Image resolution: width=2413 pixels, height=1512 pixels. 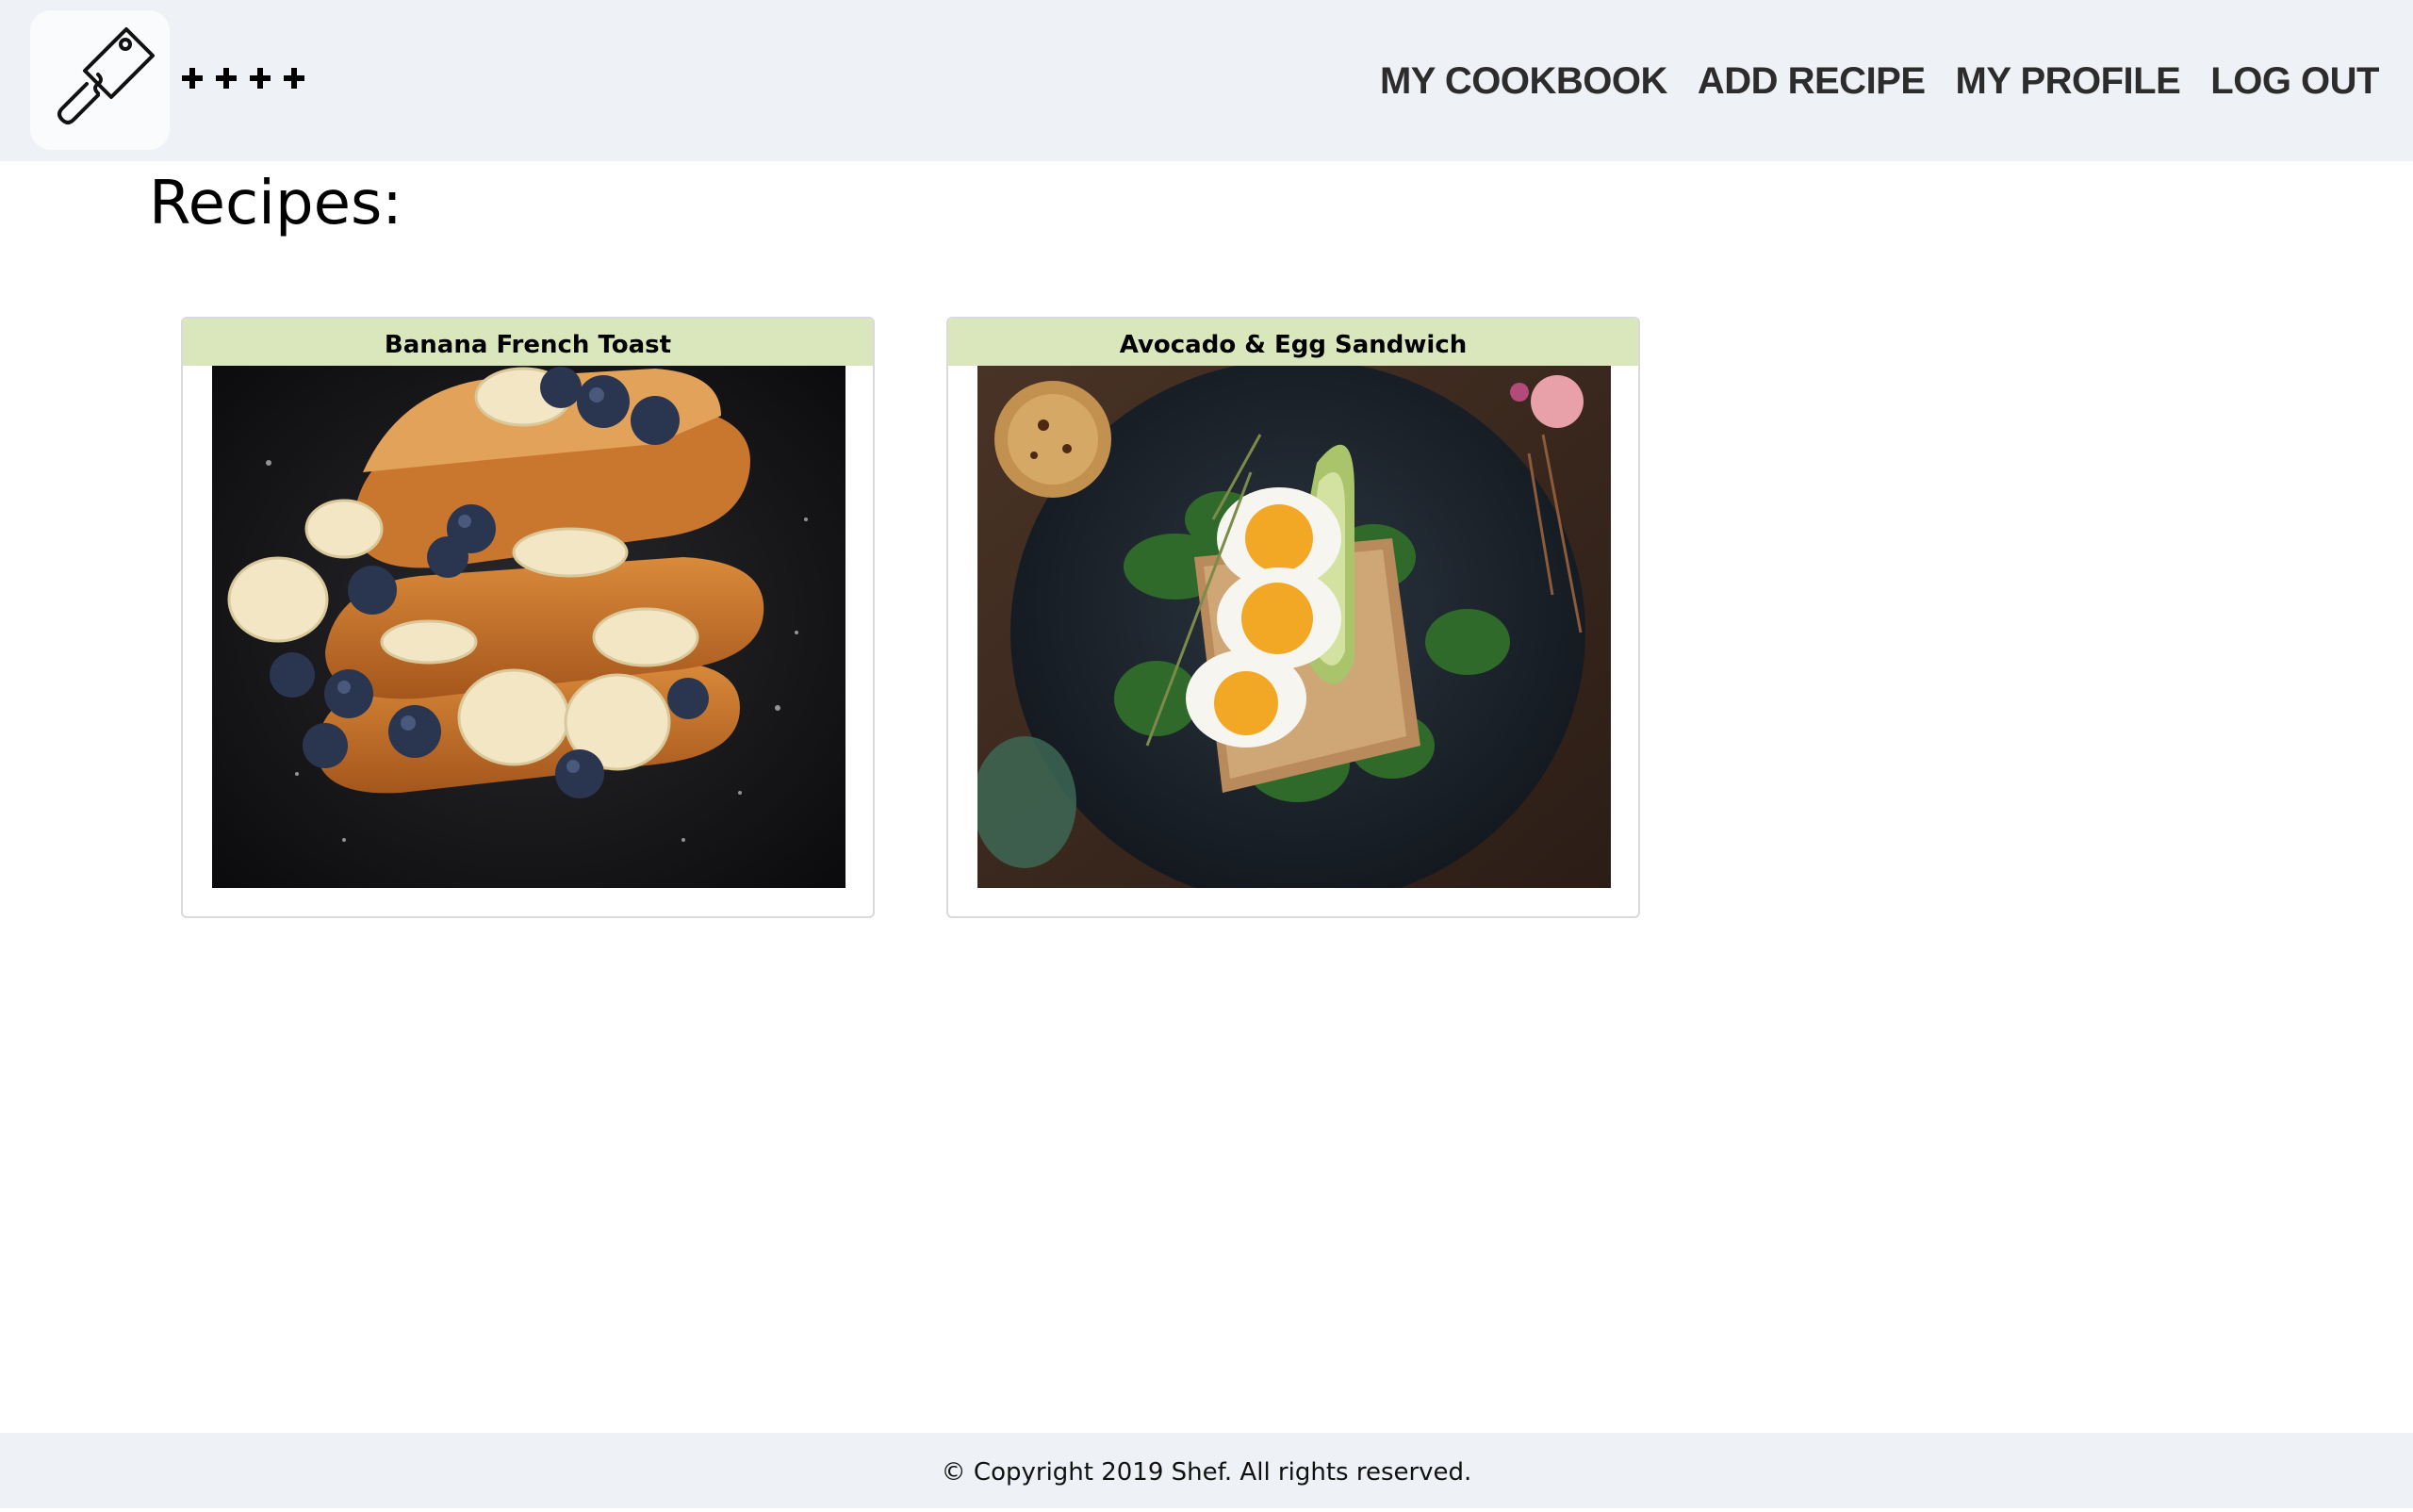 I want to click on logo, so click(x=100, y=80).